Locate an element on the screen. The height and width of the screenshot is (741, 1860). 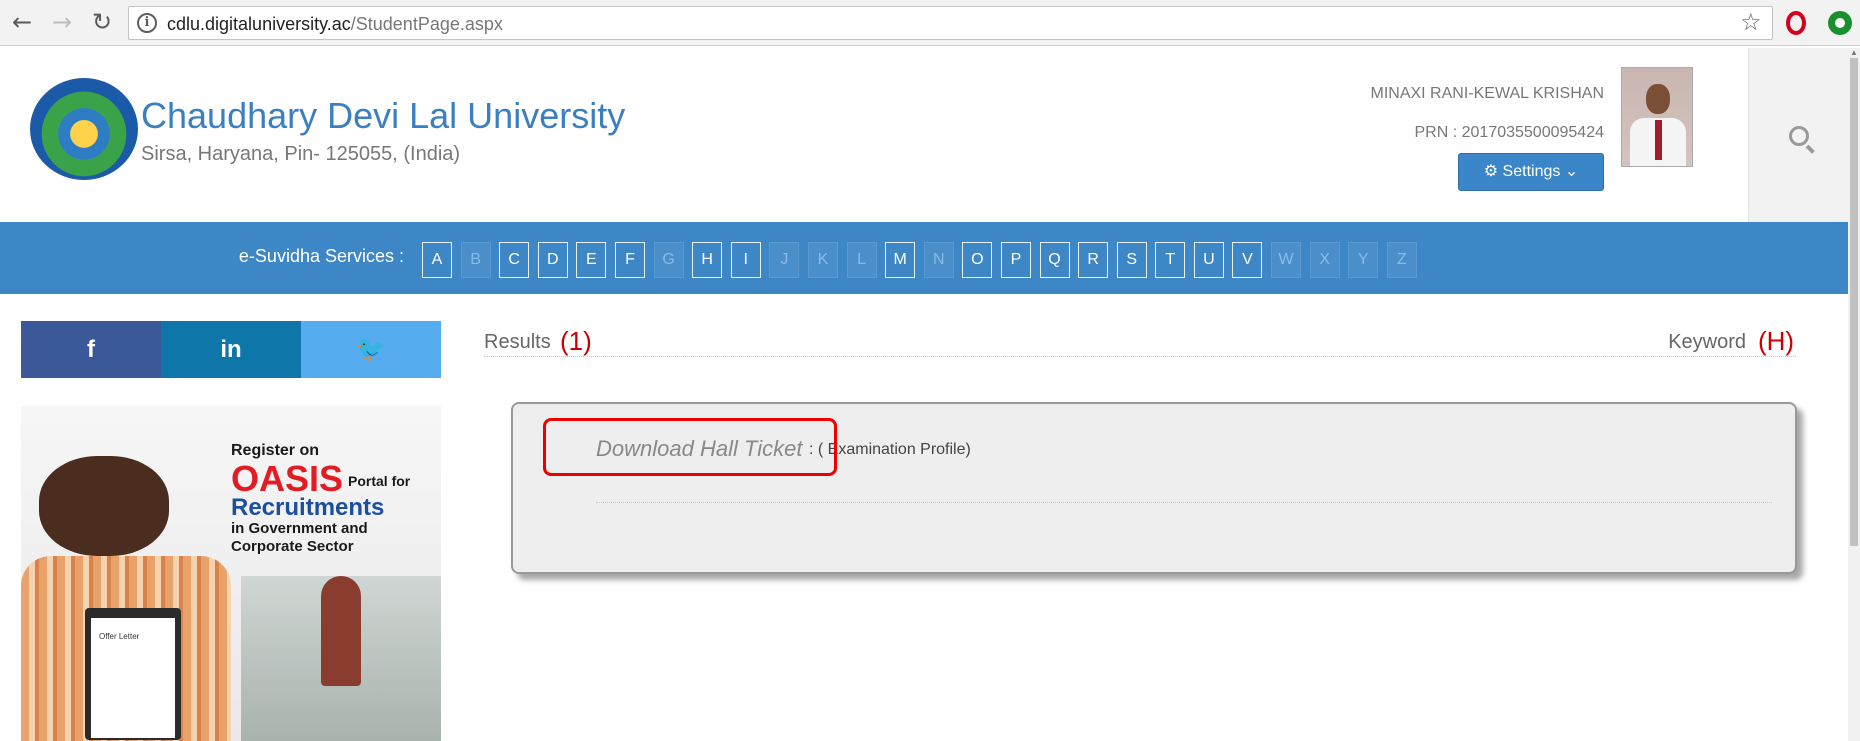
site-info-icon: i is located at coordinates (147, 23).